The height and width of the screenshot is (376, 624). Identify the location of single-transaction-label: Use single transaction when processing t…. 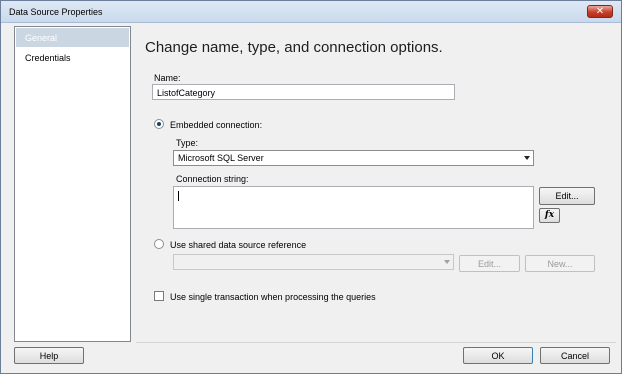
(273, 297).